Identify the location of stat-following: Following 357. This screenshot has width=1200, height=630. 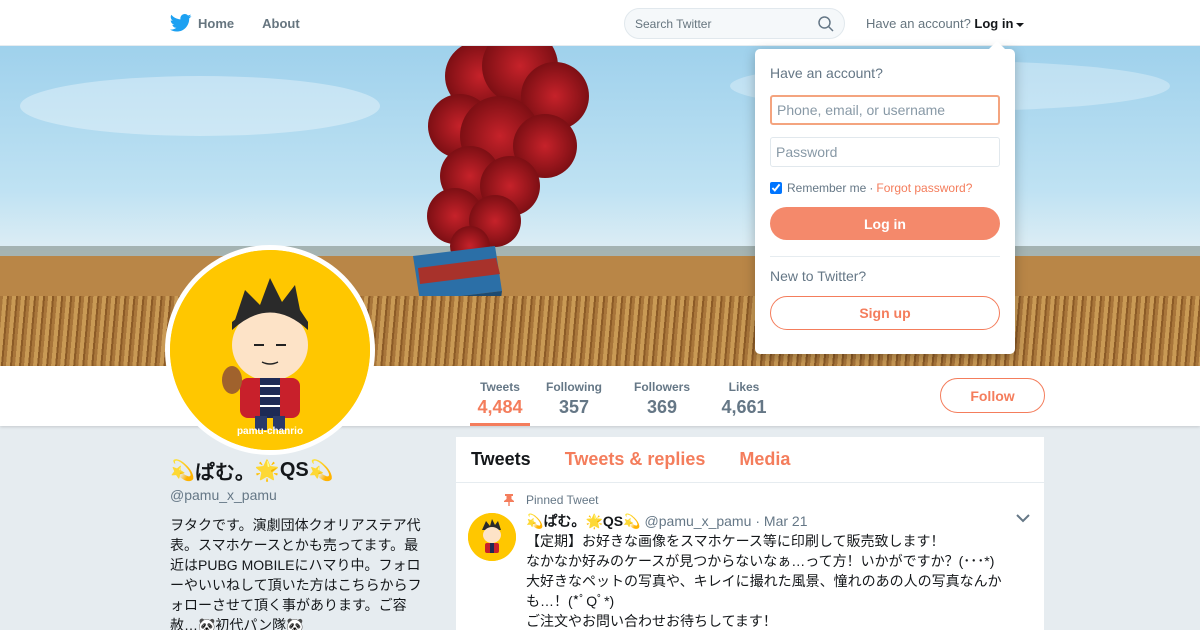
(574, 399).